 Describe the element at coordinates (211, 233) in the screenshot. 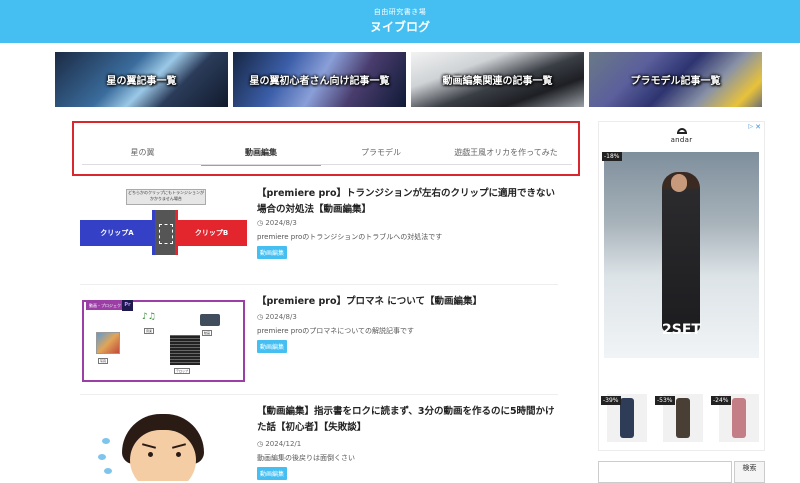

I see `clip-b-block: クリップB` at that location.